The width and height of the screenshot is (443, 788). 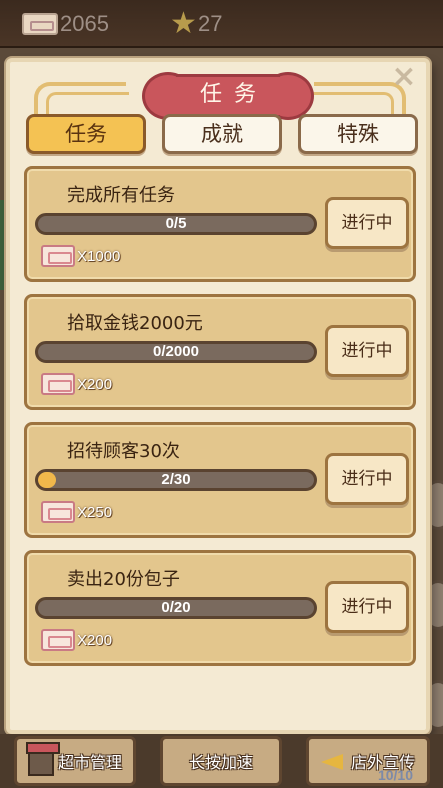 I want to click on task-progress-bar: 0/20, so click(x=176, y=608).